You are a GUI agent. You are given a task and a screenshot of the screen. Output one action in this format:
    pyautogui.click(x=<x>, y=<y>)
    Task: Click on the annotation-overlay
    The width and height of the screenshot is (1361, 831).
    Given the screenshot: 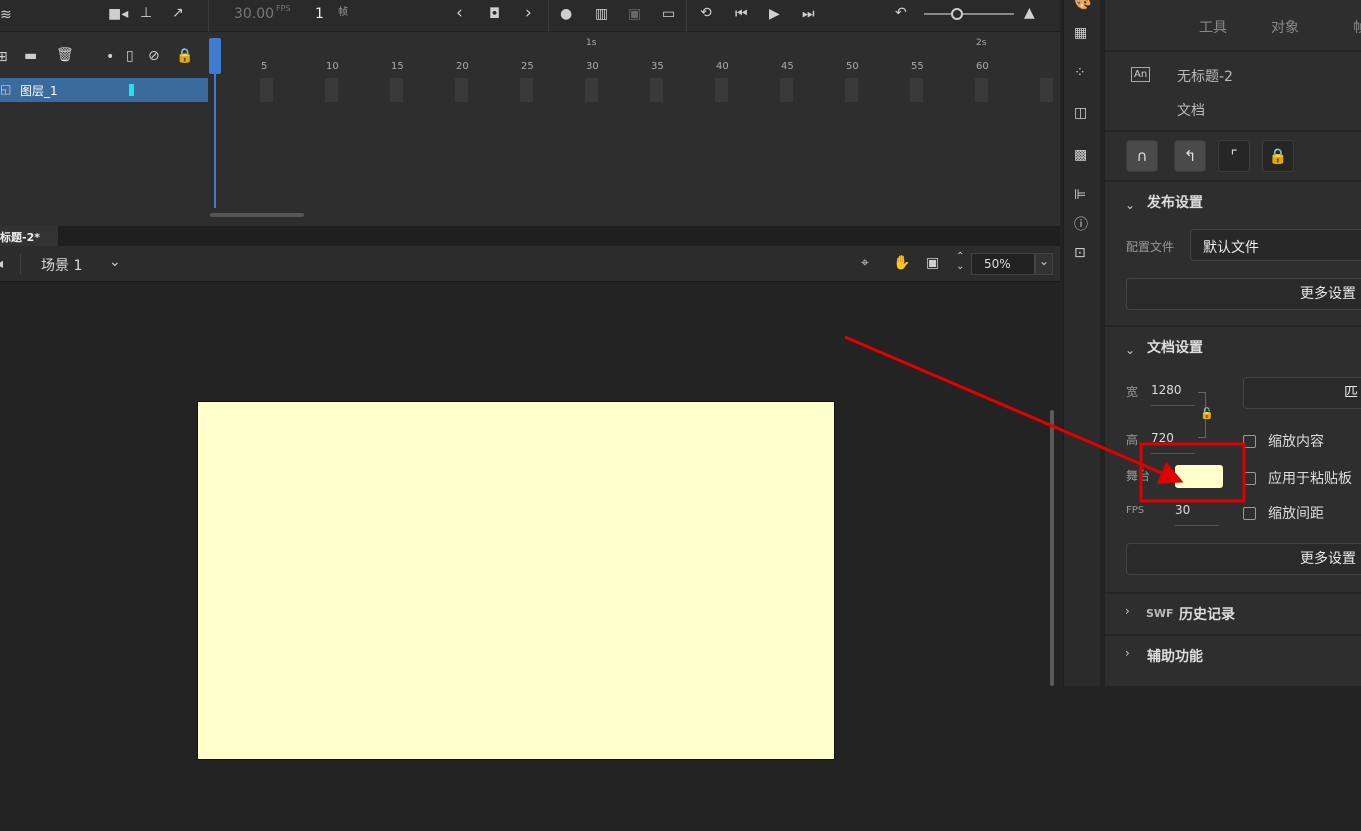 What is the action you would take?
    pyautogui.click(x=1045, y=419)
    